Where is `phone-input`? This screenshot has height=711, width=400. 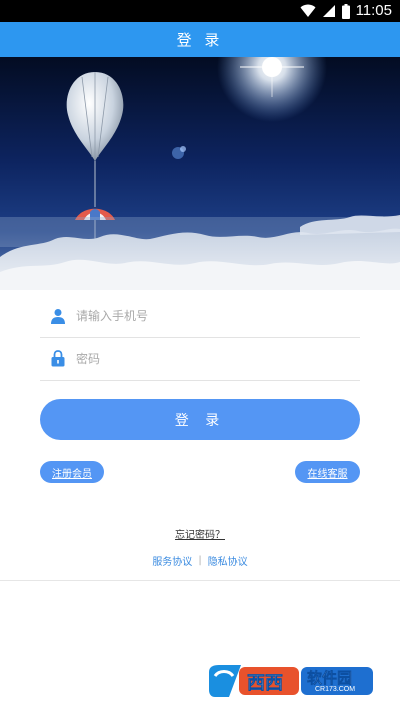 phone-input is located at coordinates (218, 315).